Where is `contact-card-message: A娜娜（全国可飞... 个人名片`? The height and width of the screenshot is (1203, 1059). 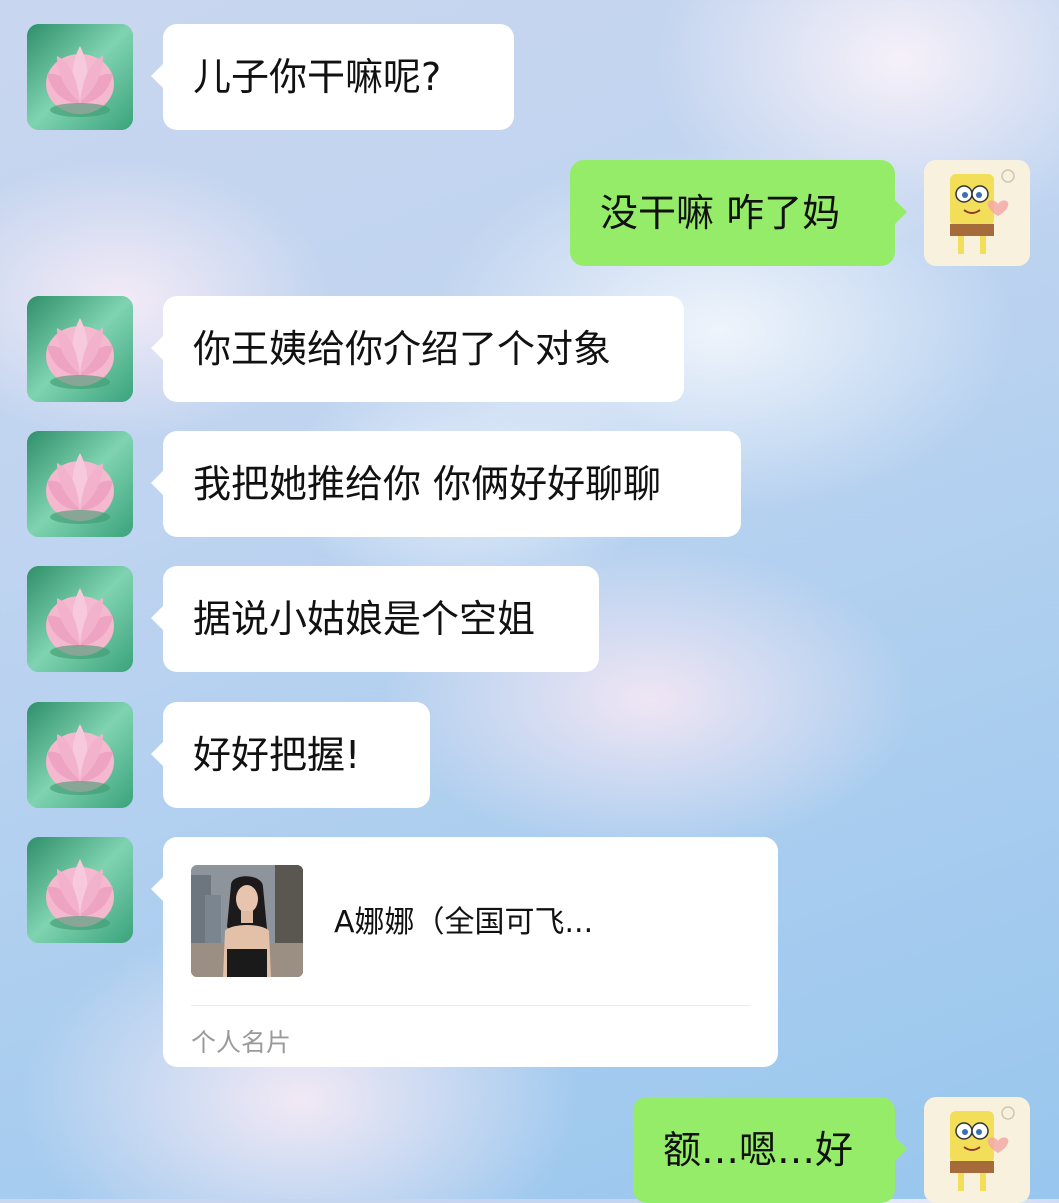 contact-card-message: A娜娜（全国可飞... 个人名片 is located at coordinates (464, 952).